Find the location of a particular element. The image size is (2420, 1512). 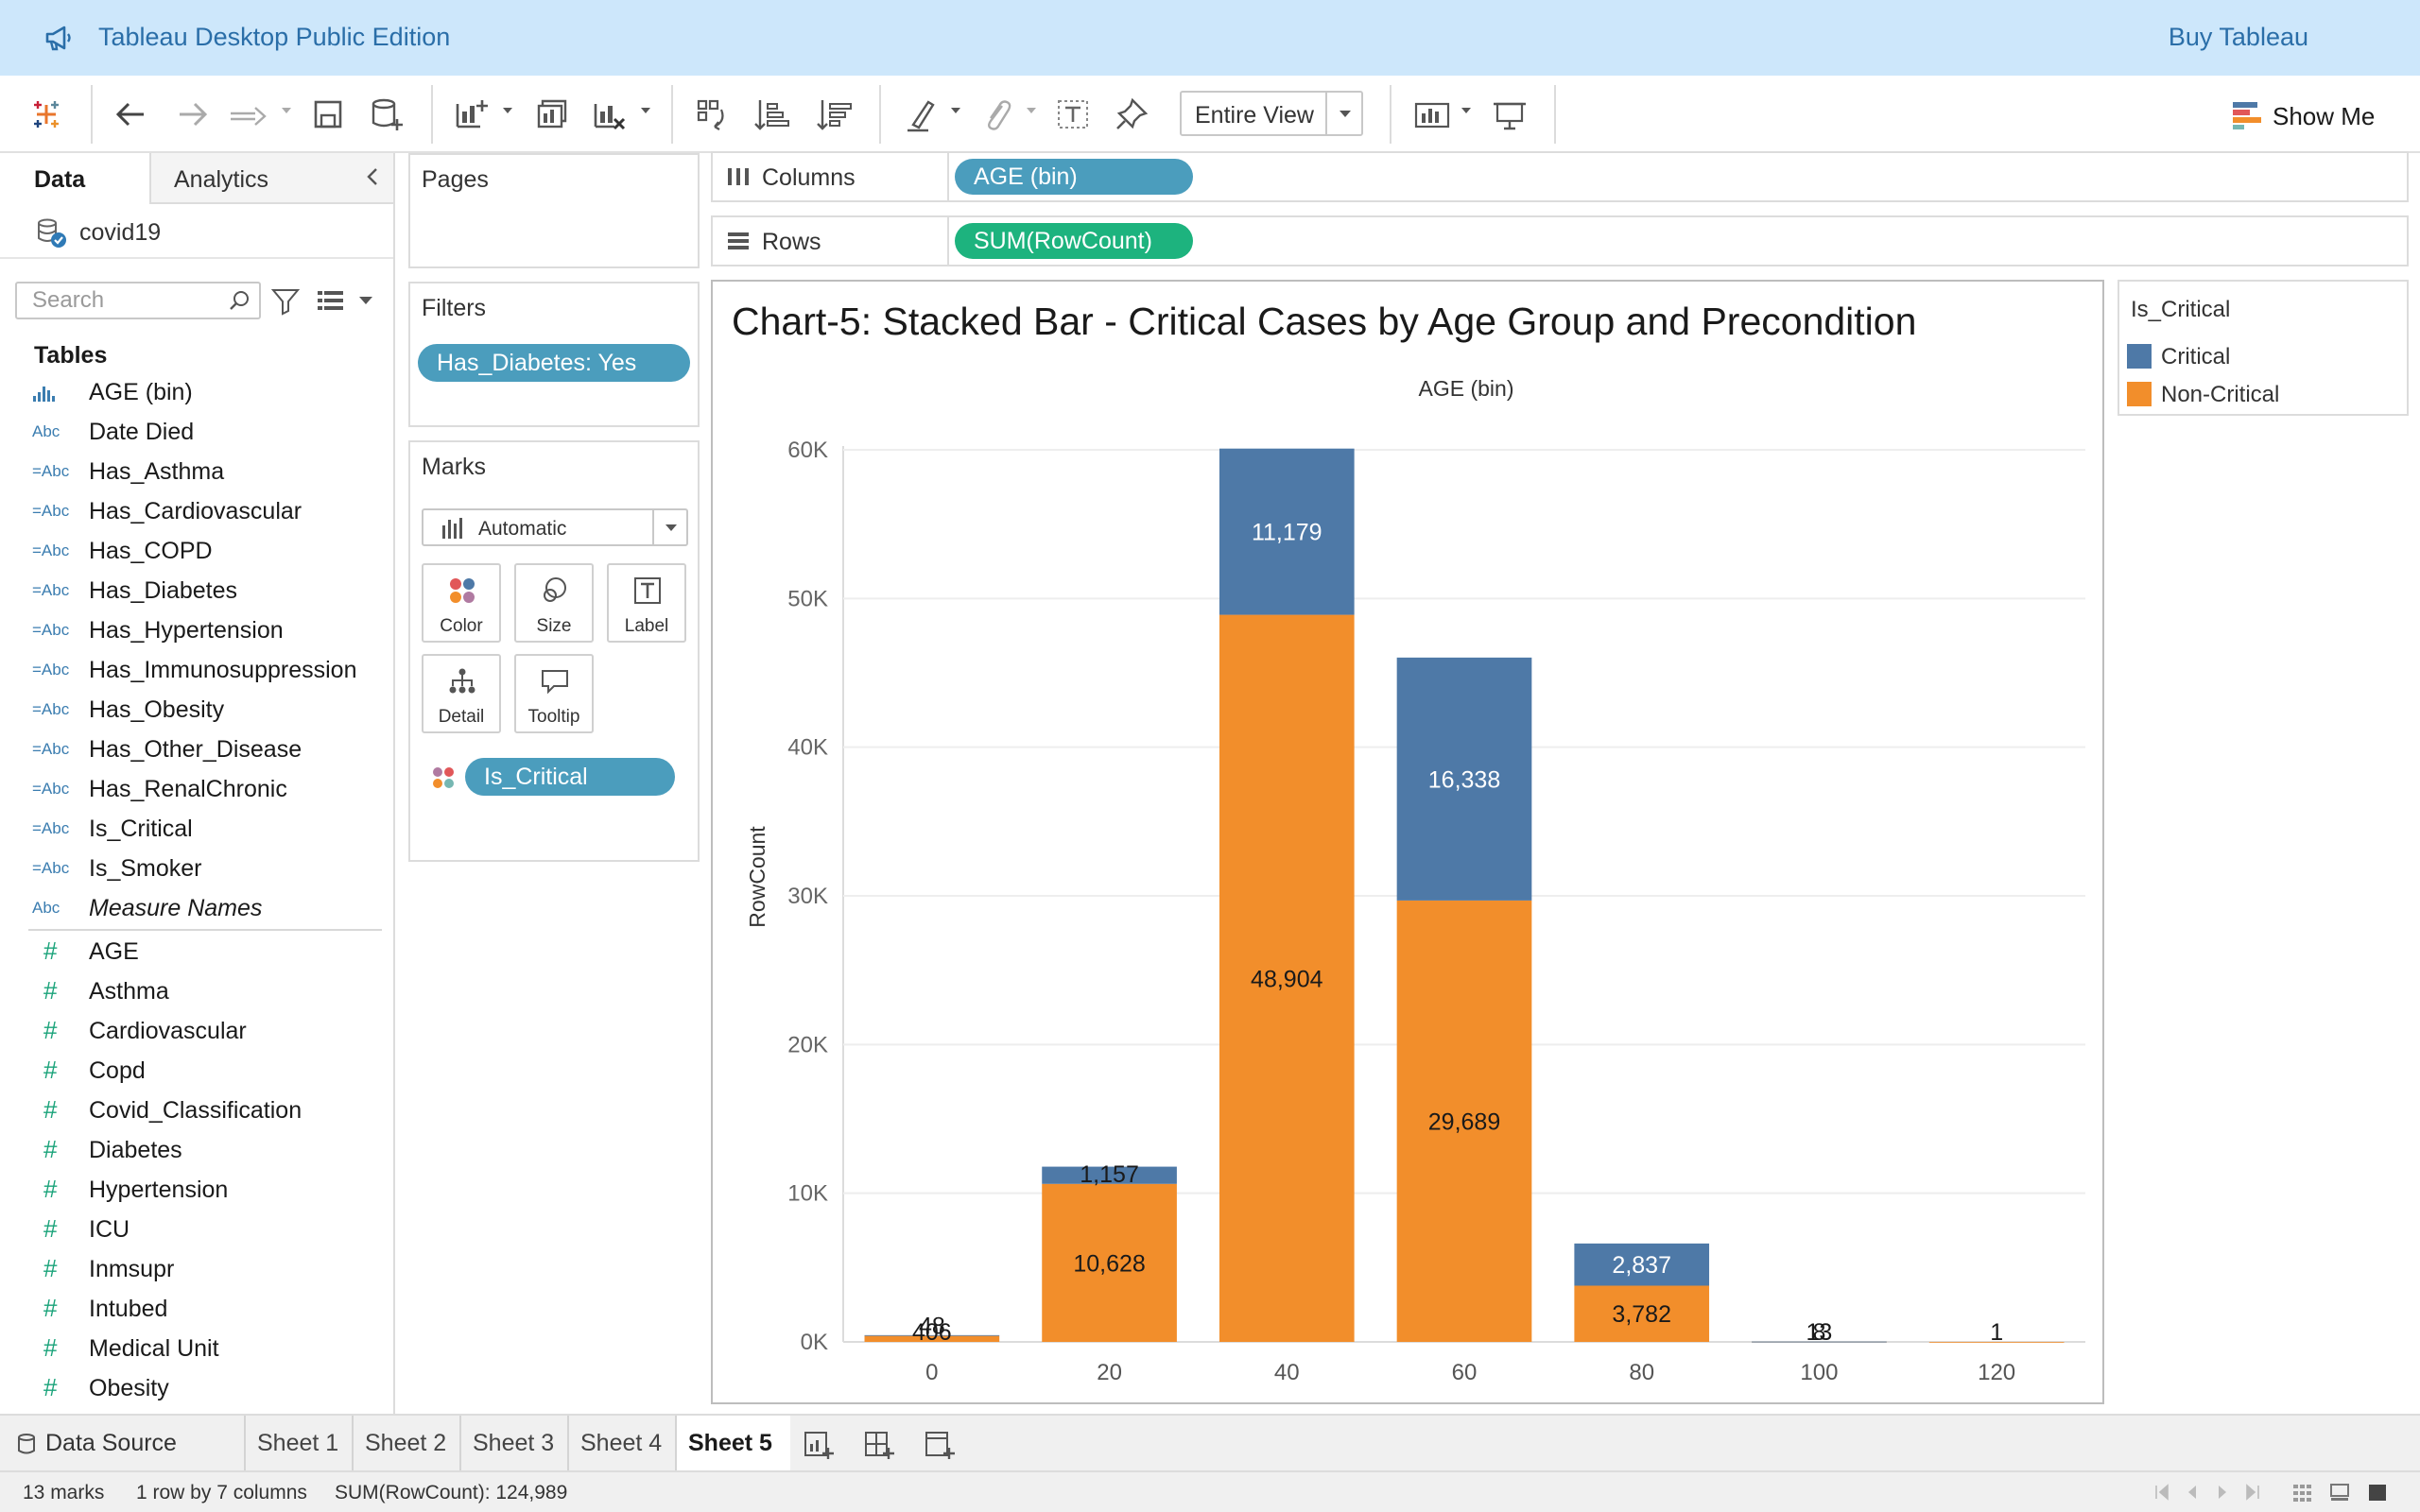

sort-ascending-icon is located at coordinates (772, 114).